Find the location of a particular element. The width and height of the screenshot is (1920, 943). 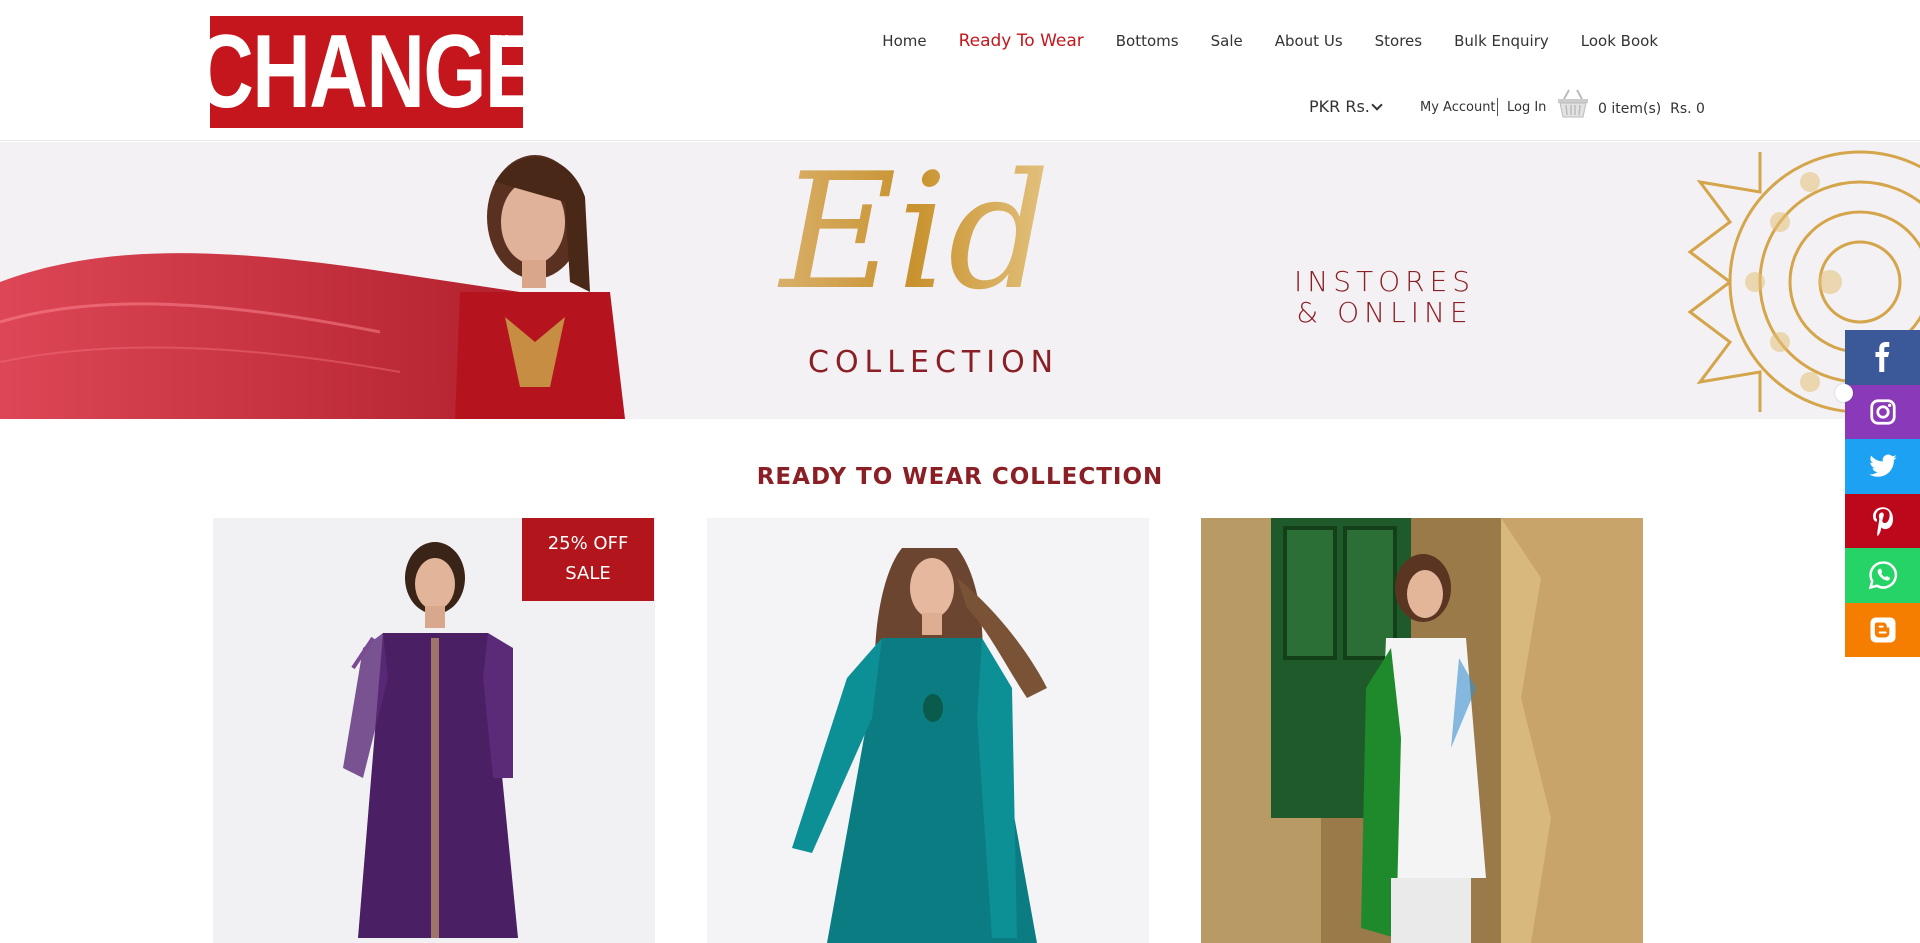

nav-item-stores: Stores is located at coordinates (1398, 41).